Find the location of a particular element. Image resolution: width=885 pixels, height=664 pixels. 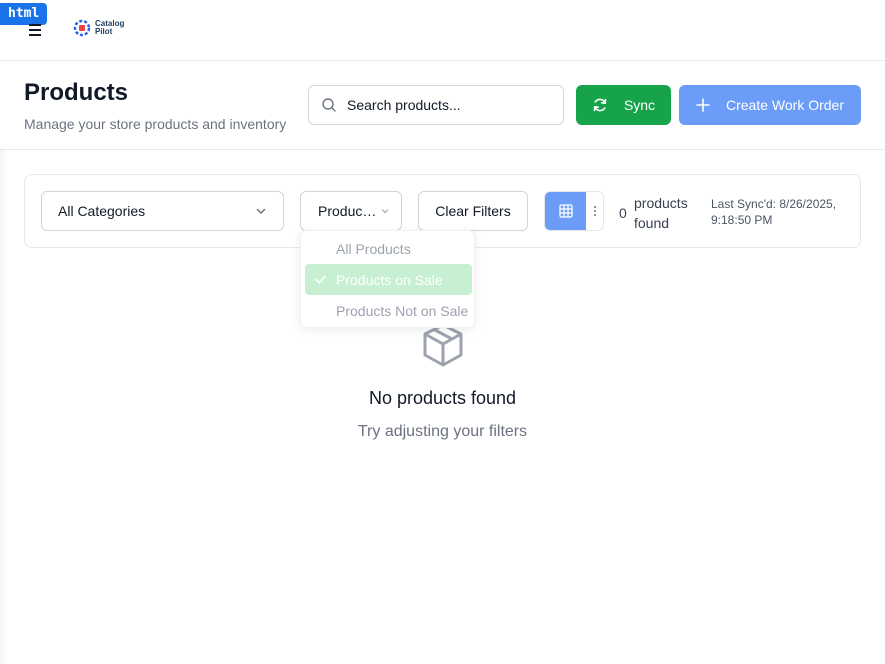

grid-icon is located at coordinates (565, 211).